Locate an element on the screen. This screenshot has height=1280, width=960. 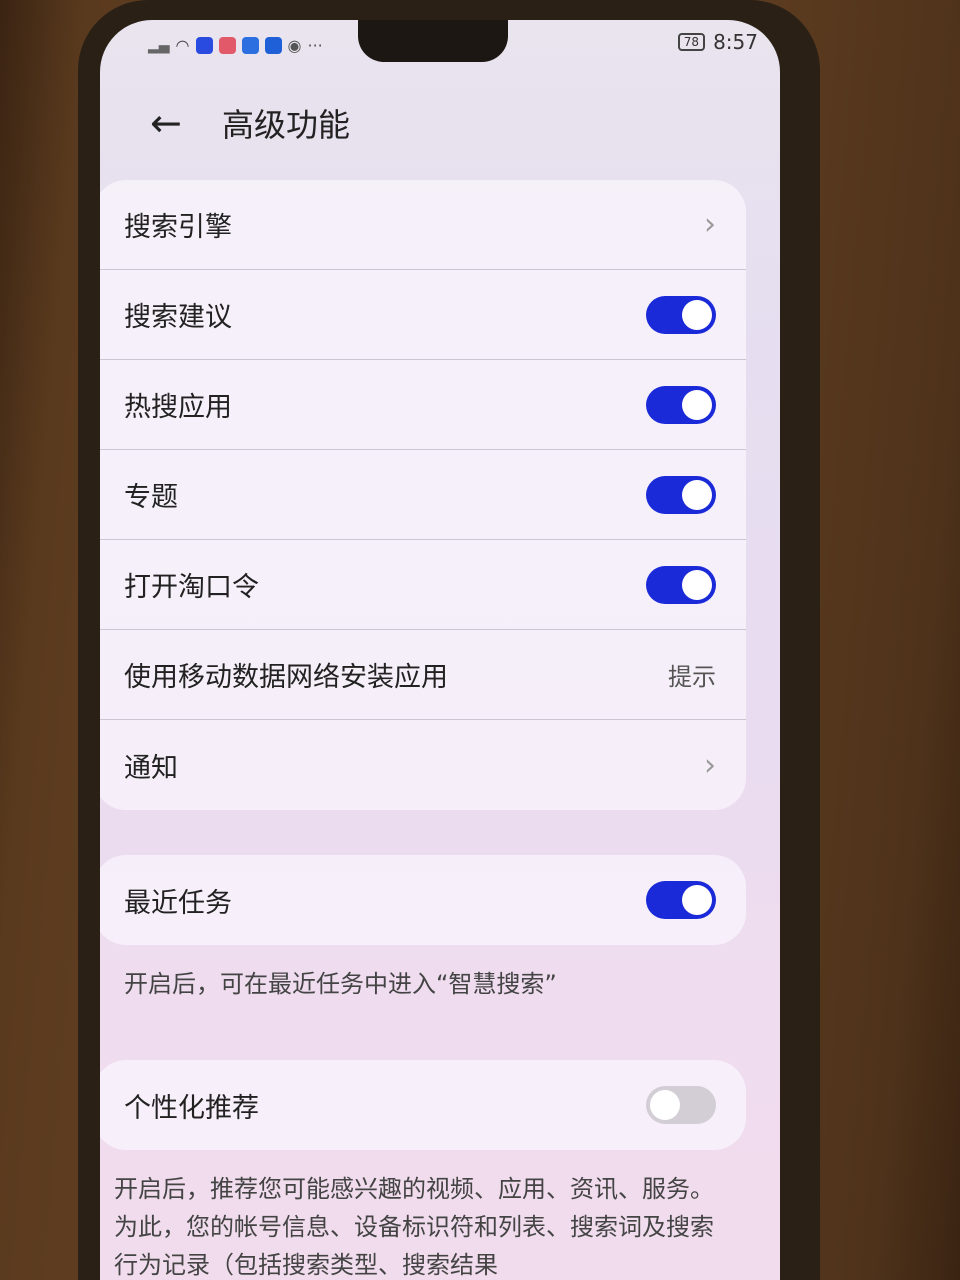
page-header: ← 高级功能 is located at coordinates (250, 123).